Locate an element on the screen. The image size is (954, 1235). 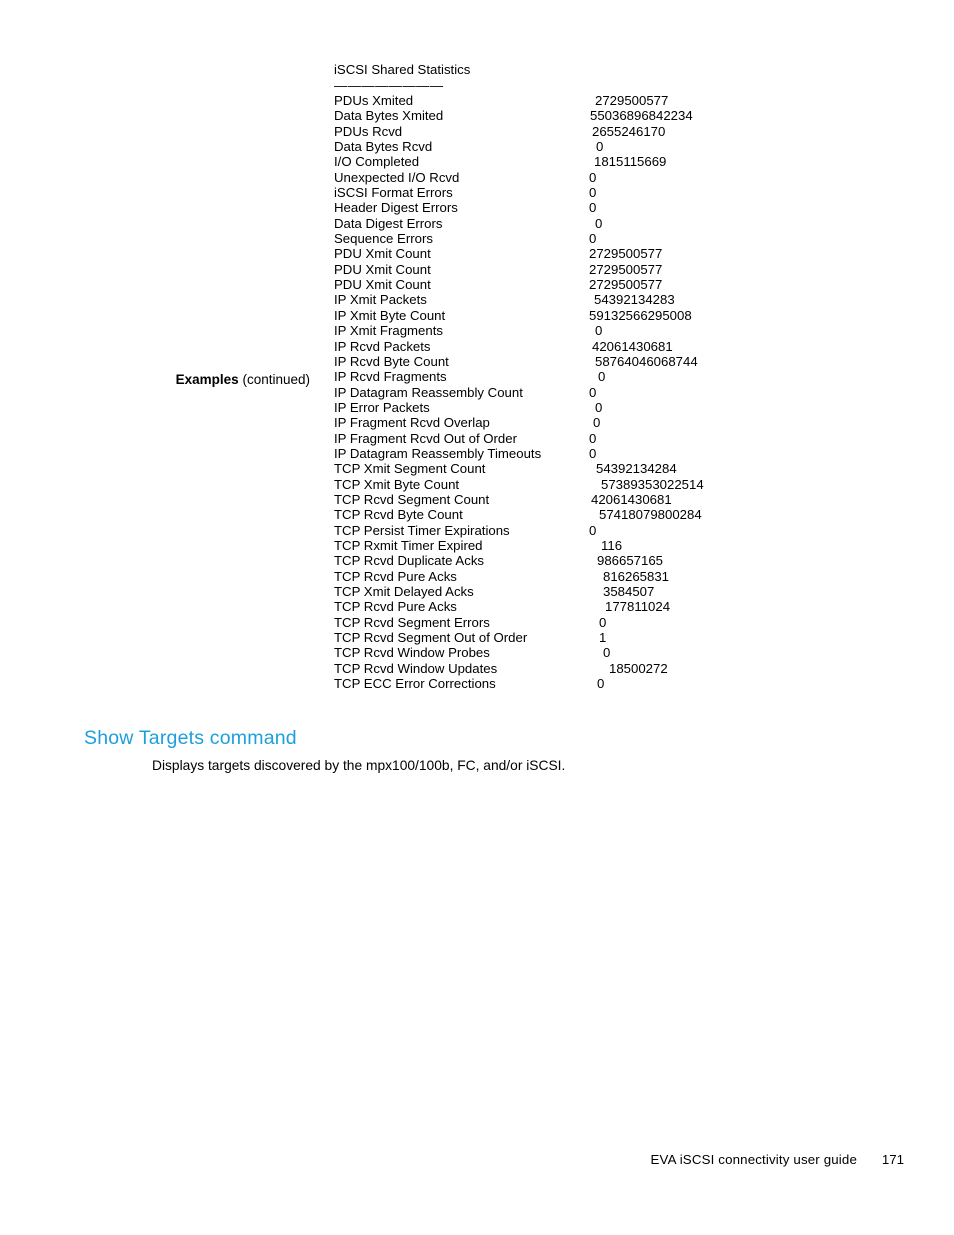
statistic-label: Unexpected I/O Rcvd is located at coordinates (397, 177).